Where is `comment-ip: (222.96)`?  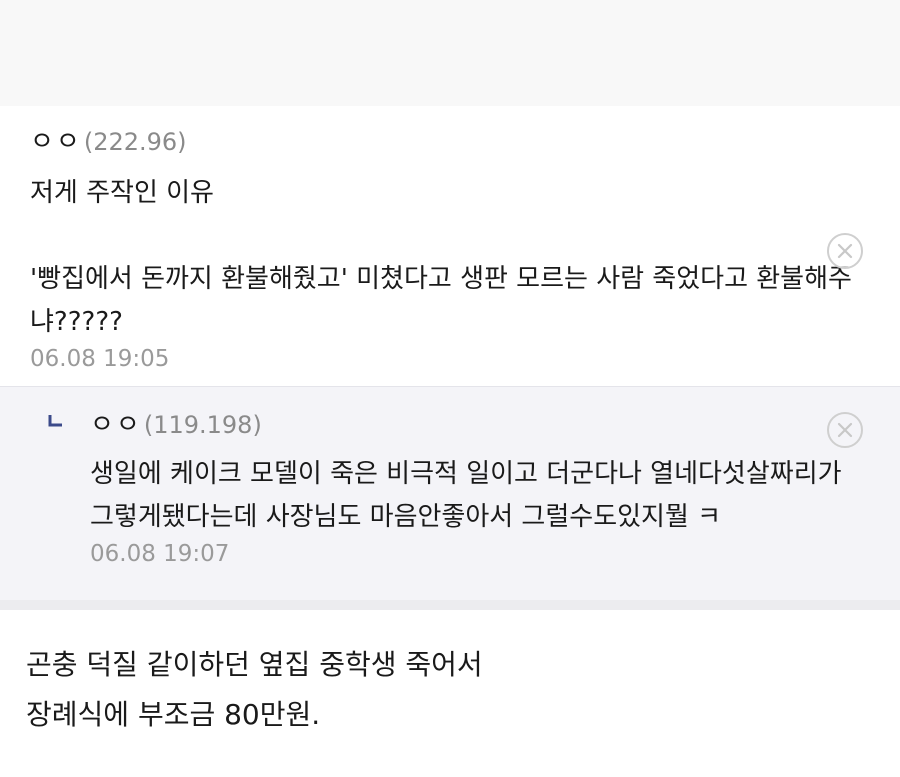
comment-ip: (222.96) is located at coordinates (135, 142).